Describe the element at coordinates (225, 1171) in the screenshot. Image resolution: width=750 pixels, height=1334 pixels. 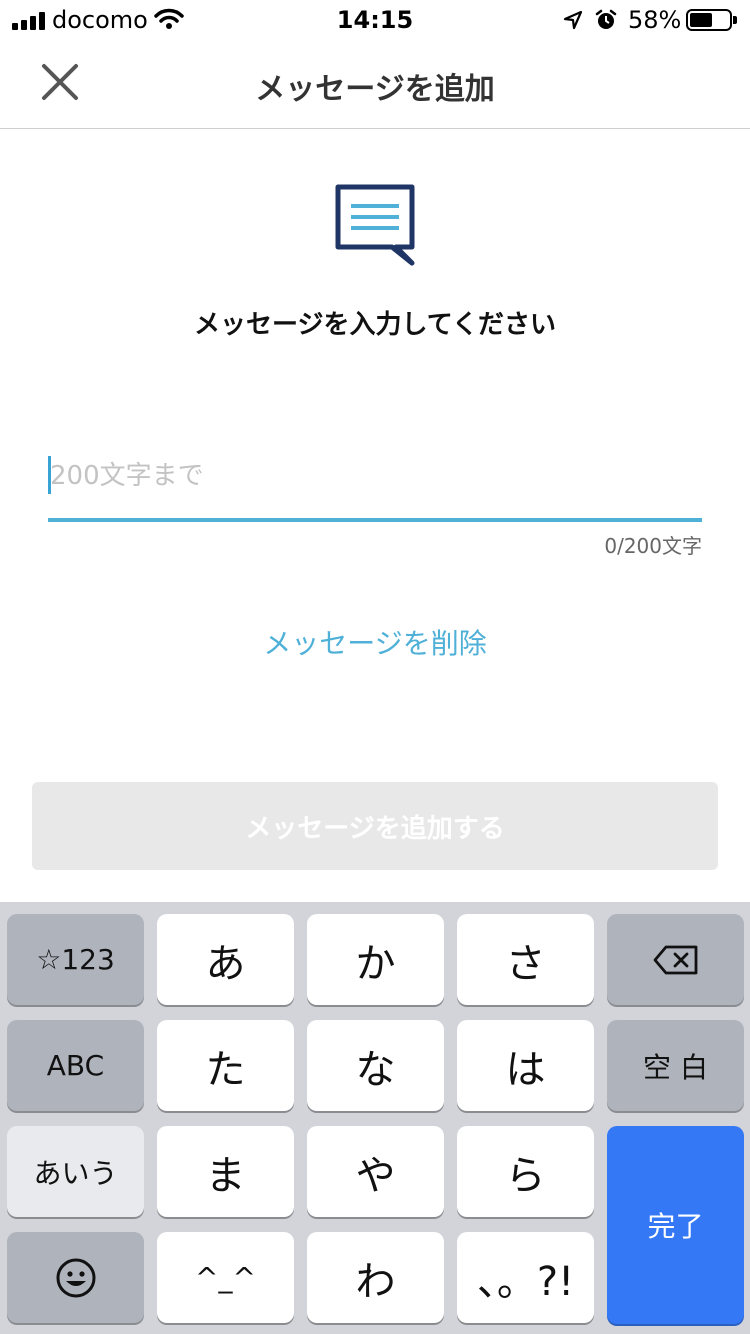
I see `key-ma: ま` at that location.